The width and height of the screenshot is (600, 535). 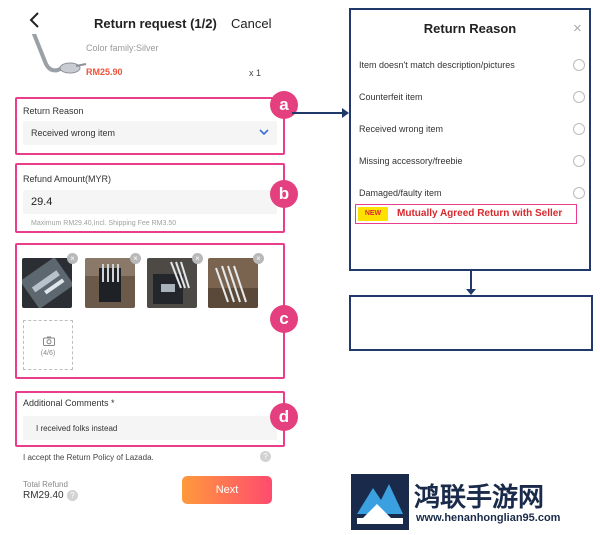 I want to click on empty-next-step-box, so click(x=471, y=323).